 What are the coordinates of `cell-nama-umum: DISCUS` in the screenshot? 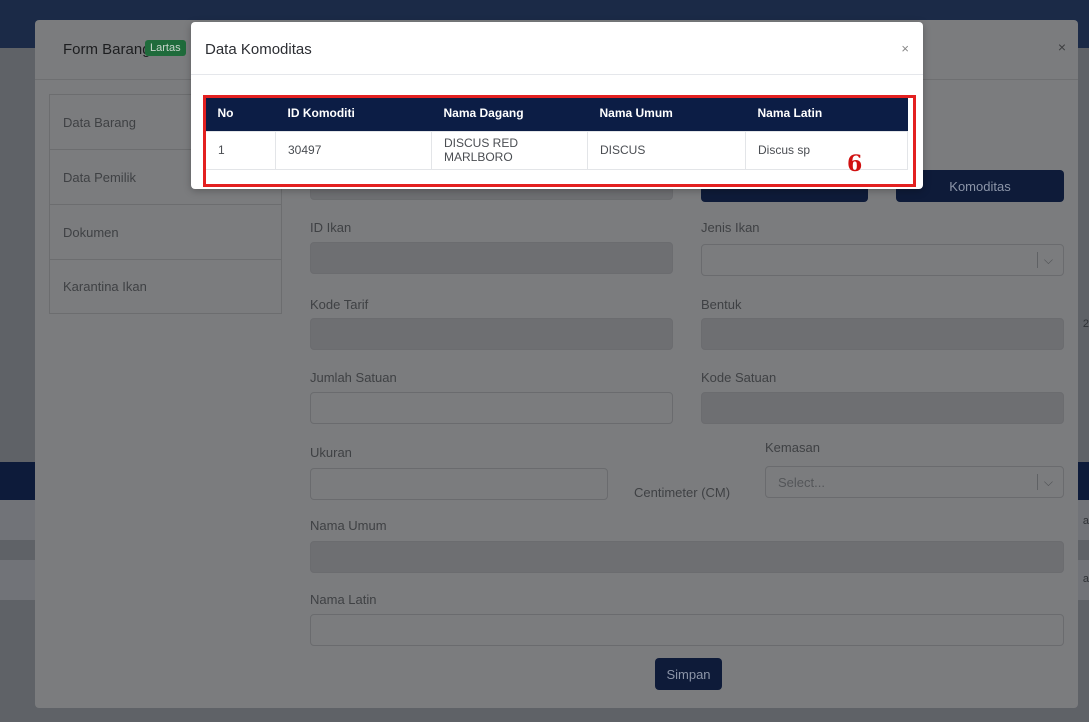 It's located at (666, 150).